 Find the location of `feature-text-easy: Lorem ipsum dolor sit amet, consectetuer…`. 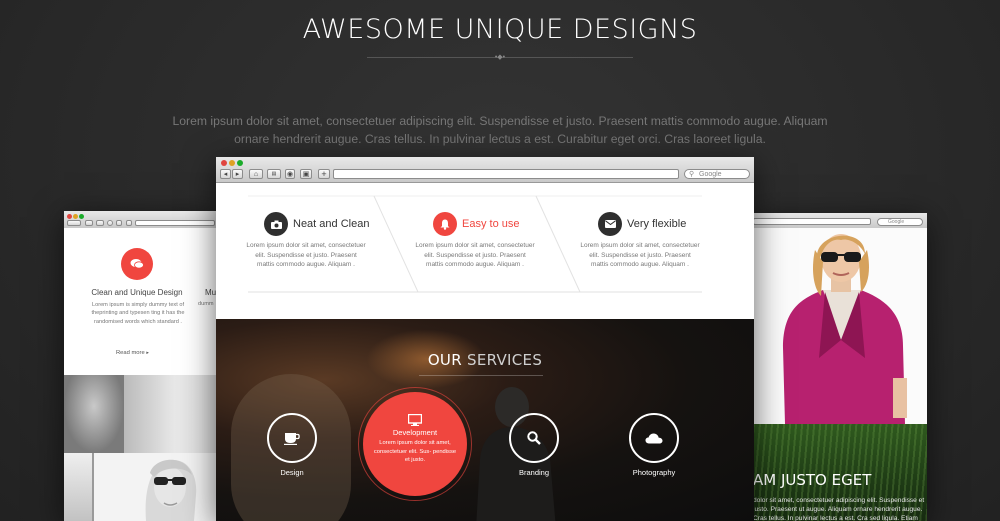

feature-text-easy: Lorem ipsum dolor sit amet, consectetuer… is located at coordinates (475, 255).